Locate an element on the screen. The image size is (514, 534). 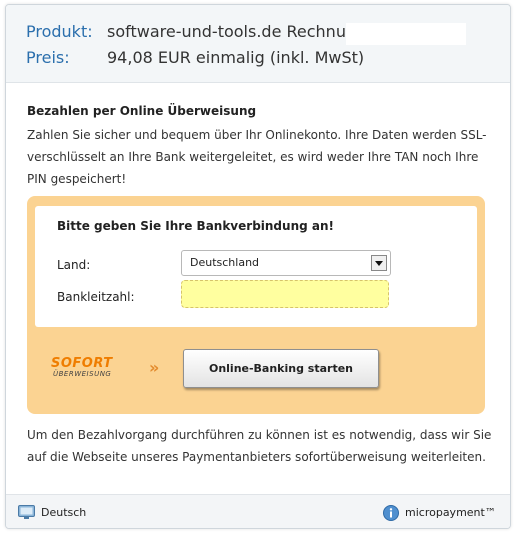
redacted-area is located at coordinates (406, 34).